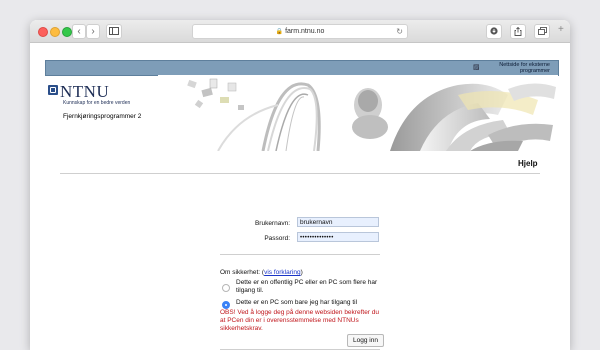 The height and width of the screenshot is (350, 600). Describe the element at coordinates (272, 223) in the screenshot. I see `username-label: Brukernavn:` at that location.